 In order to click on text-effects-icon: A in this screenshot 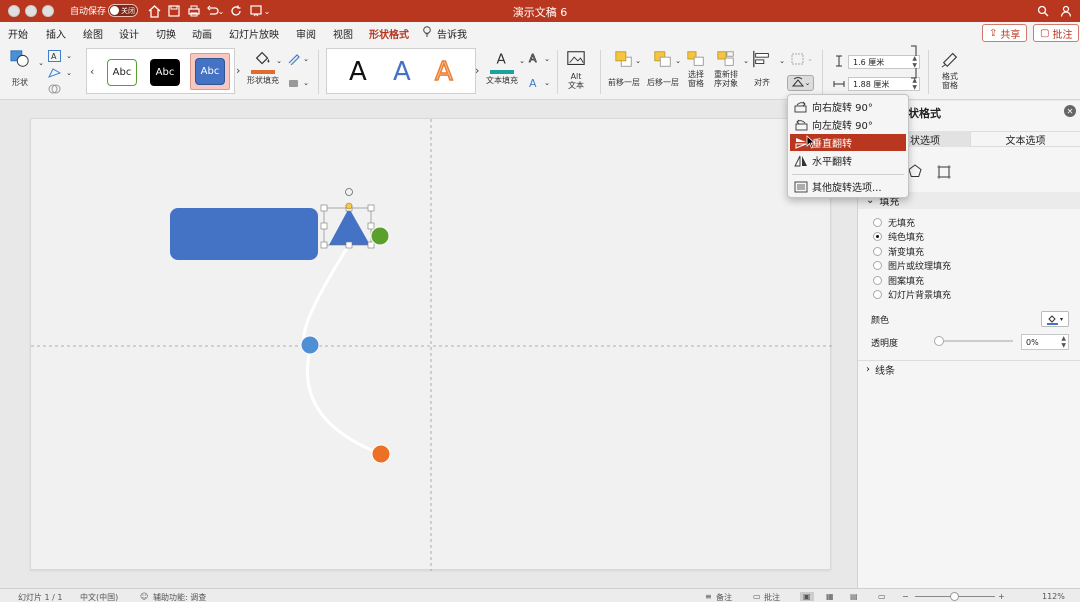, I will do `click(533, 82)`.